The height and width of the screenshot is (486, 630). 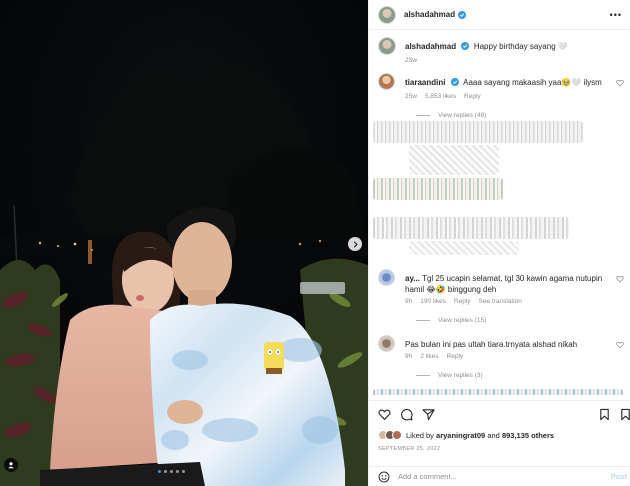 I want to click on view-replies-button: View replies (3), so click(x=449, y=375).